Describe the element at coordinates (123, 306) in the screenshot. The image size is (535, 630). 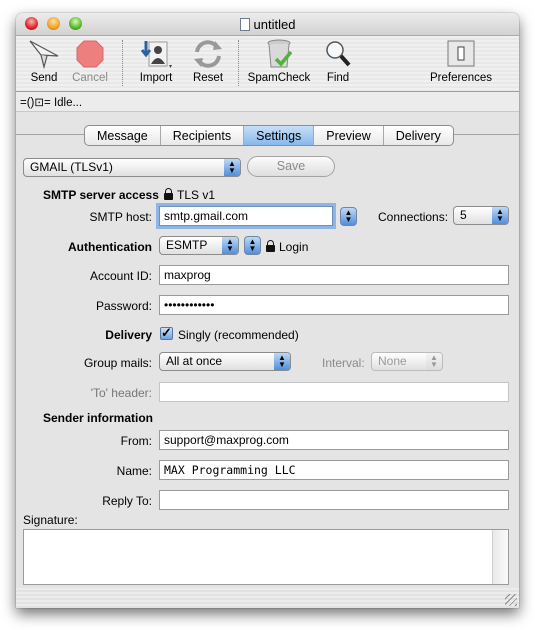
I see `password-label: Password:` at that location.